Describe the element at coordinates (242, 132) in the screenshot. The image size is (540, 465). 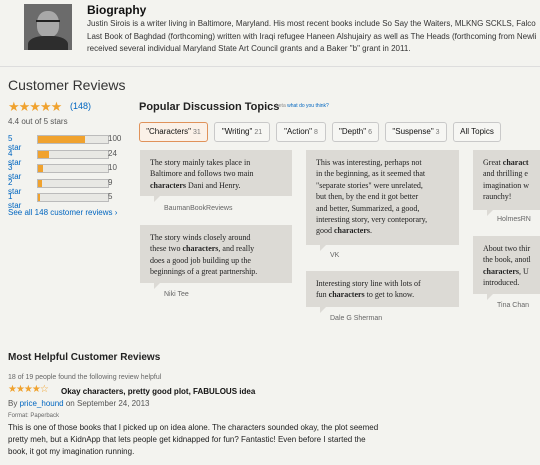
I see `topic-writing-button: "Writing" 21` at that location.